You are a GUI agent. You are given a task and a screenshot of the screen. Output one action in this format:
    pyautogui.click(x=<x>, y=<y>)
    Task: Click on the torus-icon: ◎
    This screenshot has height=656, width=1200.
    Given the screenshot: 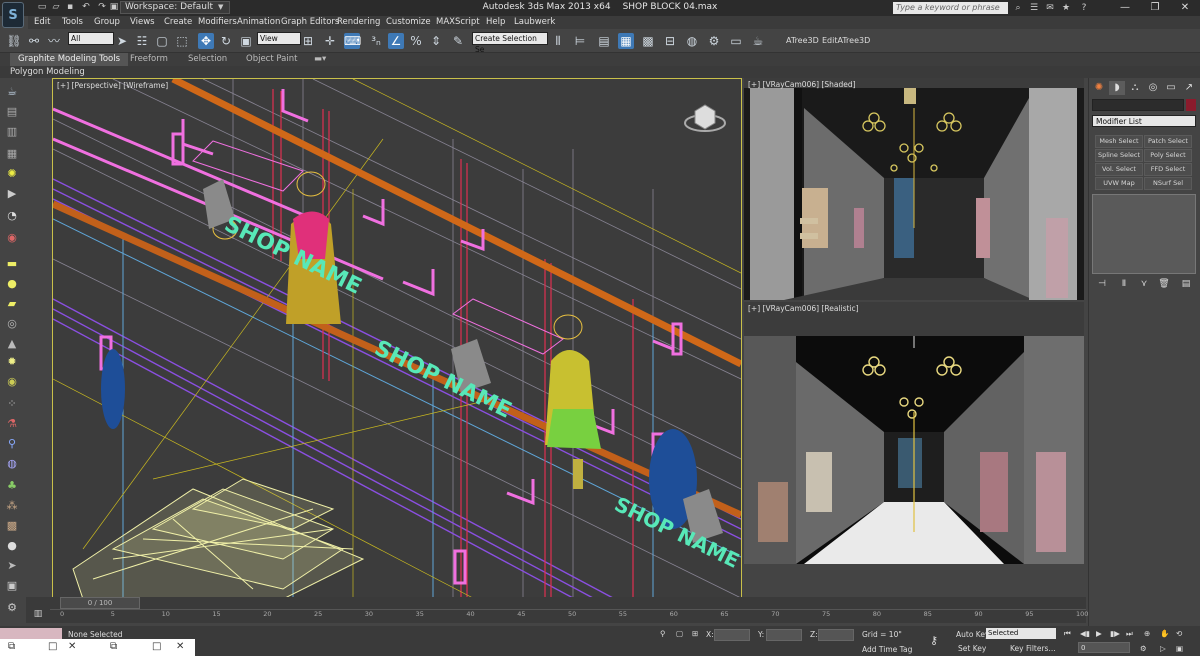 What is the action you would take?
    pyautogui.click(x=12, y=323)
    